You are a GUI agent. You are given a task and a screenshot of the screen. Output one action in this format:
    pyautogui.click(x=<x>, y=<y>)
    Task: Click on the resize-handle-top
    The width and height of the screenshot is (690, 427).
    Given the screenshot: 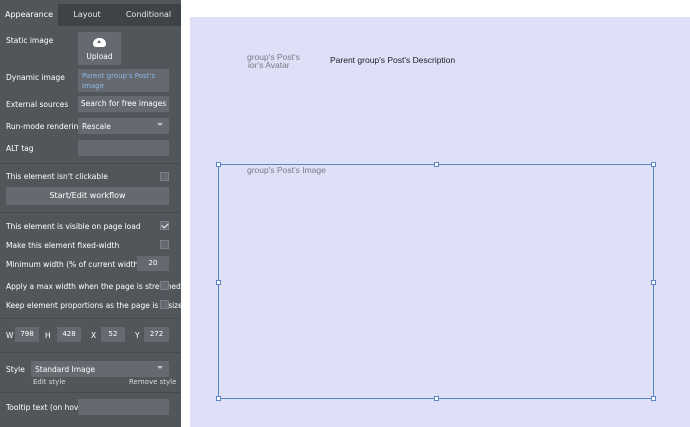 What is the action you would take?
    pyautogui.click(x=436, y=164)
    